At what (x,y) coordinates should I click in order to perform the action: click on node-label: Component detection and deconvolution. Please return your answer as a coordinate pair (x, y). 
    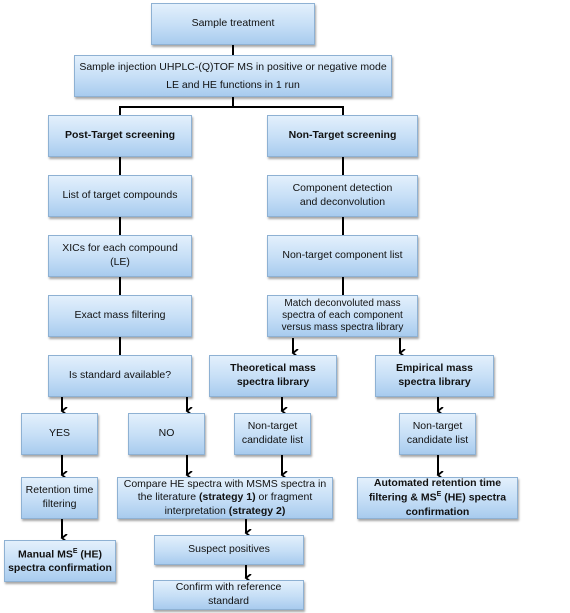
    Looking at the image, I should click on (342, 195).